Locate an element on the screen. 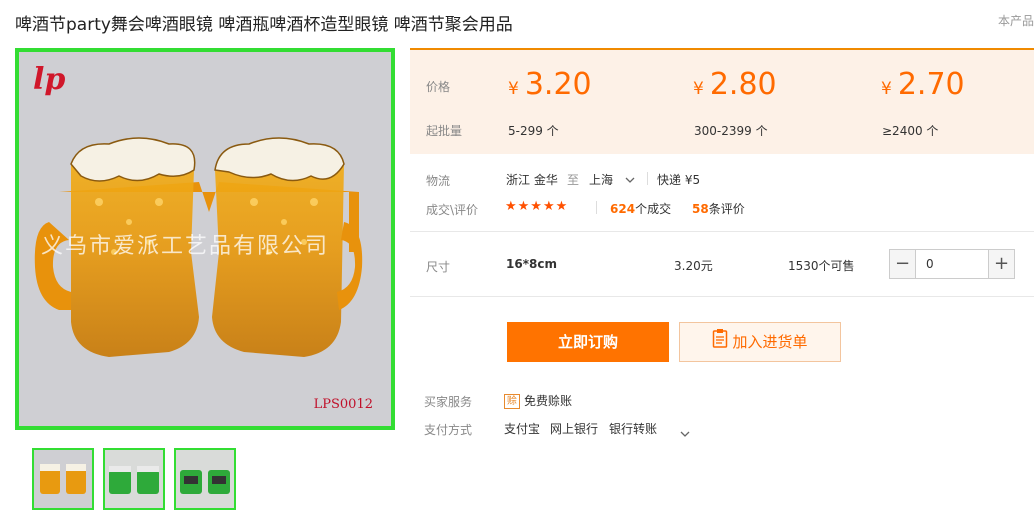 The width and height of the screenshot is (1034, 518). logistics-destination: 上海 is located at coordinates (612, 179).